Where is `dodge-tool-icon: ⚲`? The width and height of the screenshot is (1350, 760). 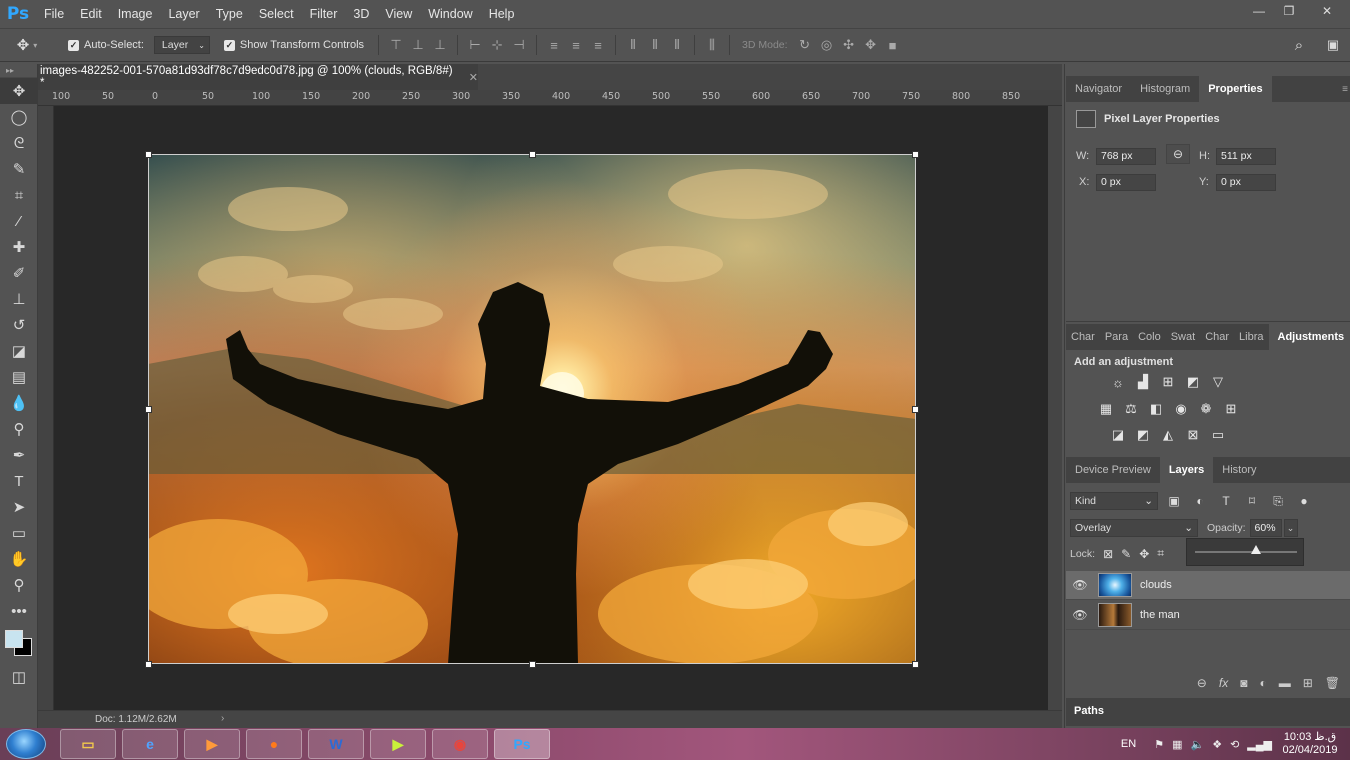
dodge-tool-icon: ⚲ is located at coordinates (19, 429).